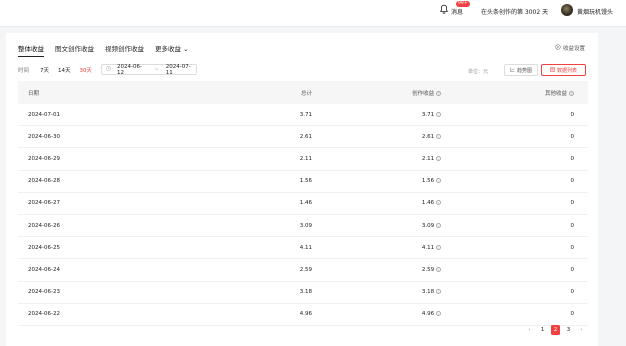 This screenshot has width=626, height=346. I want to click on table-row: 2024-06-22 4.96 4.96 i 0, so click(303, 314).